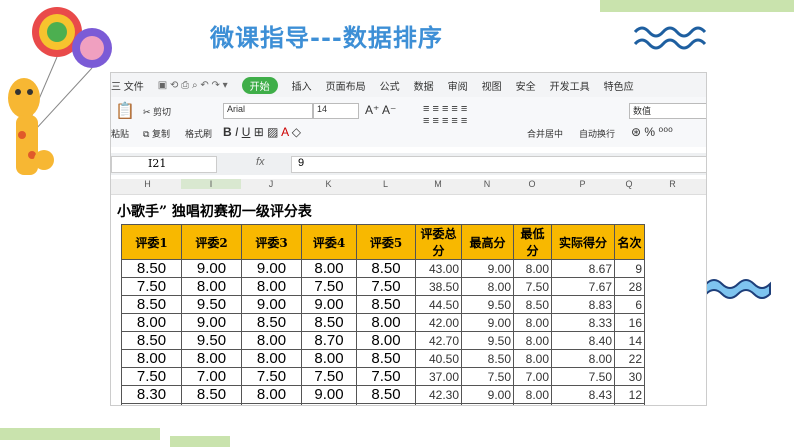 This screenshot has height=447, width=794. I want to click on formula-input: 9, so click(498, 164).